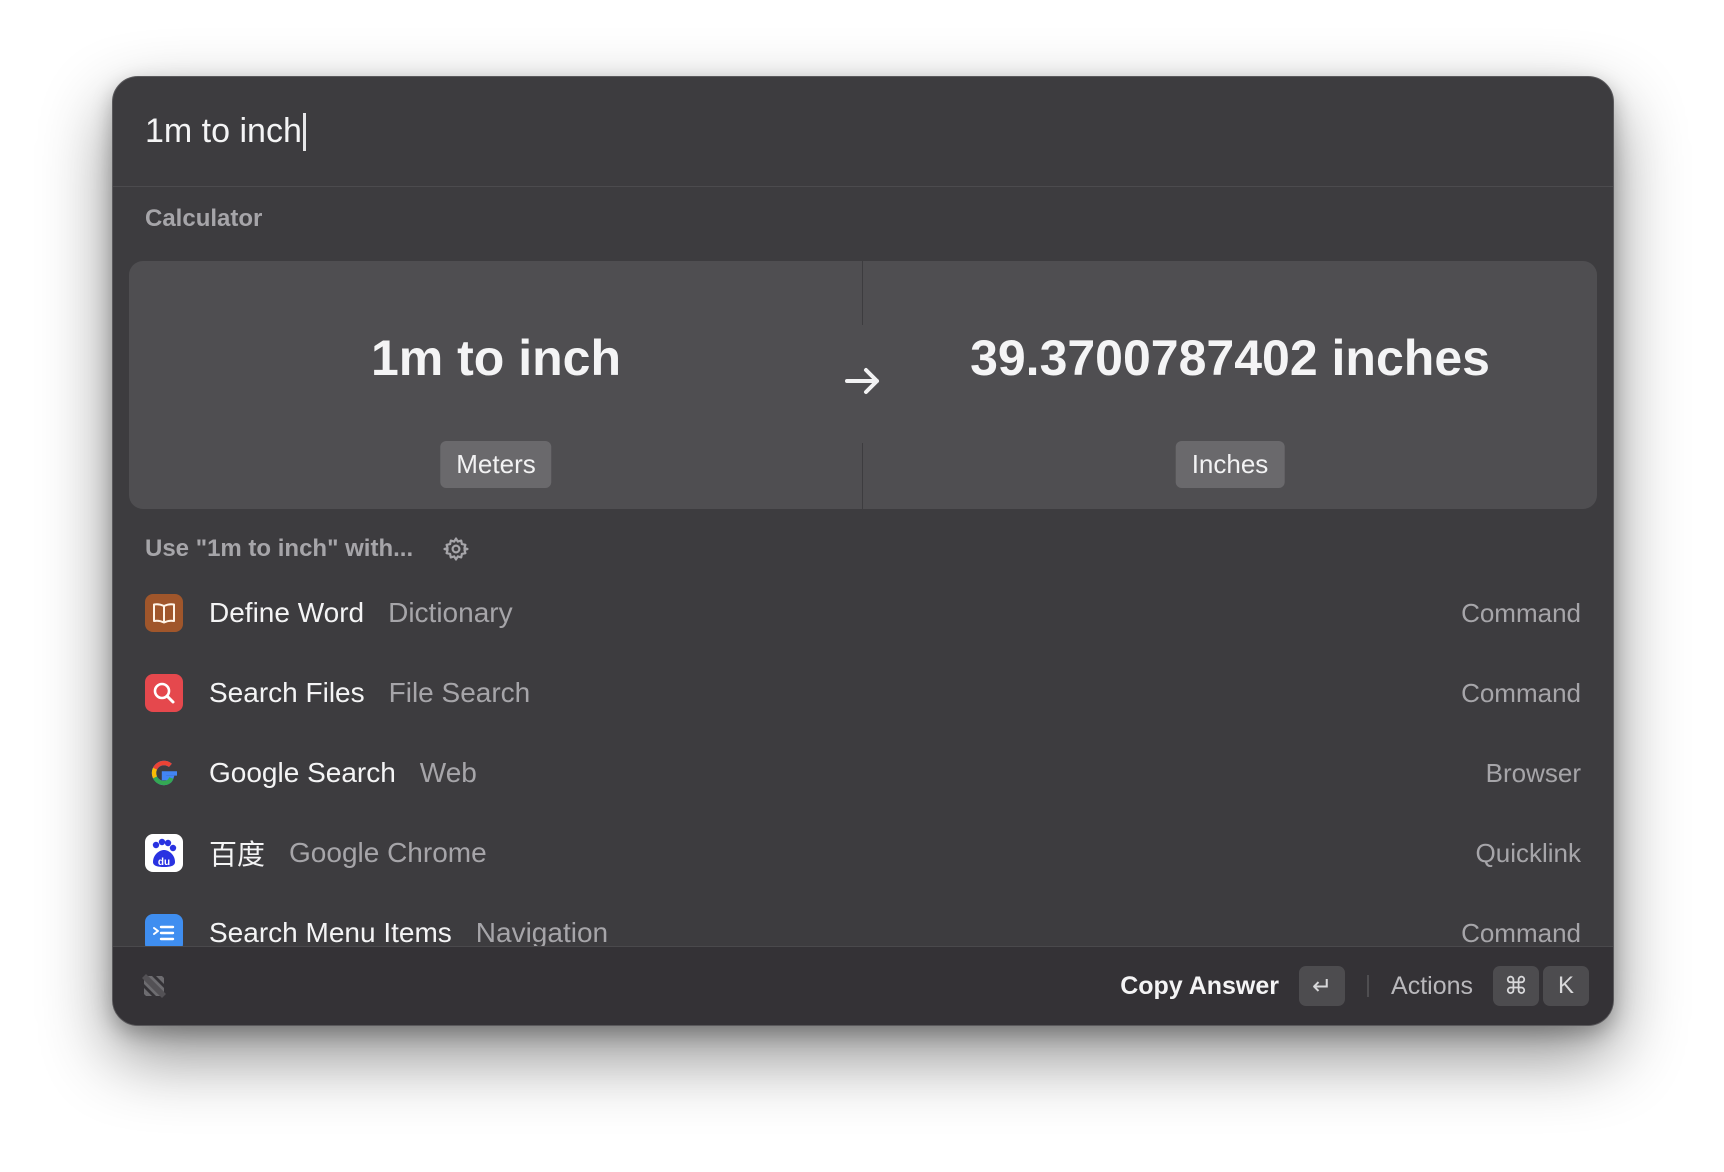  What do you see at coordinates (1230, 464) in the screenshot?
I see `result-unit-badge: Inches` at bounding box center [1230, 464].